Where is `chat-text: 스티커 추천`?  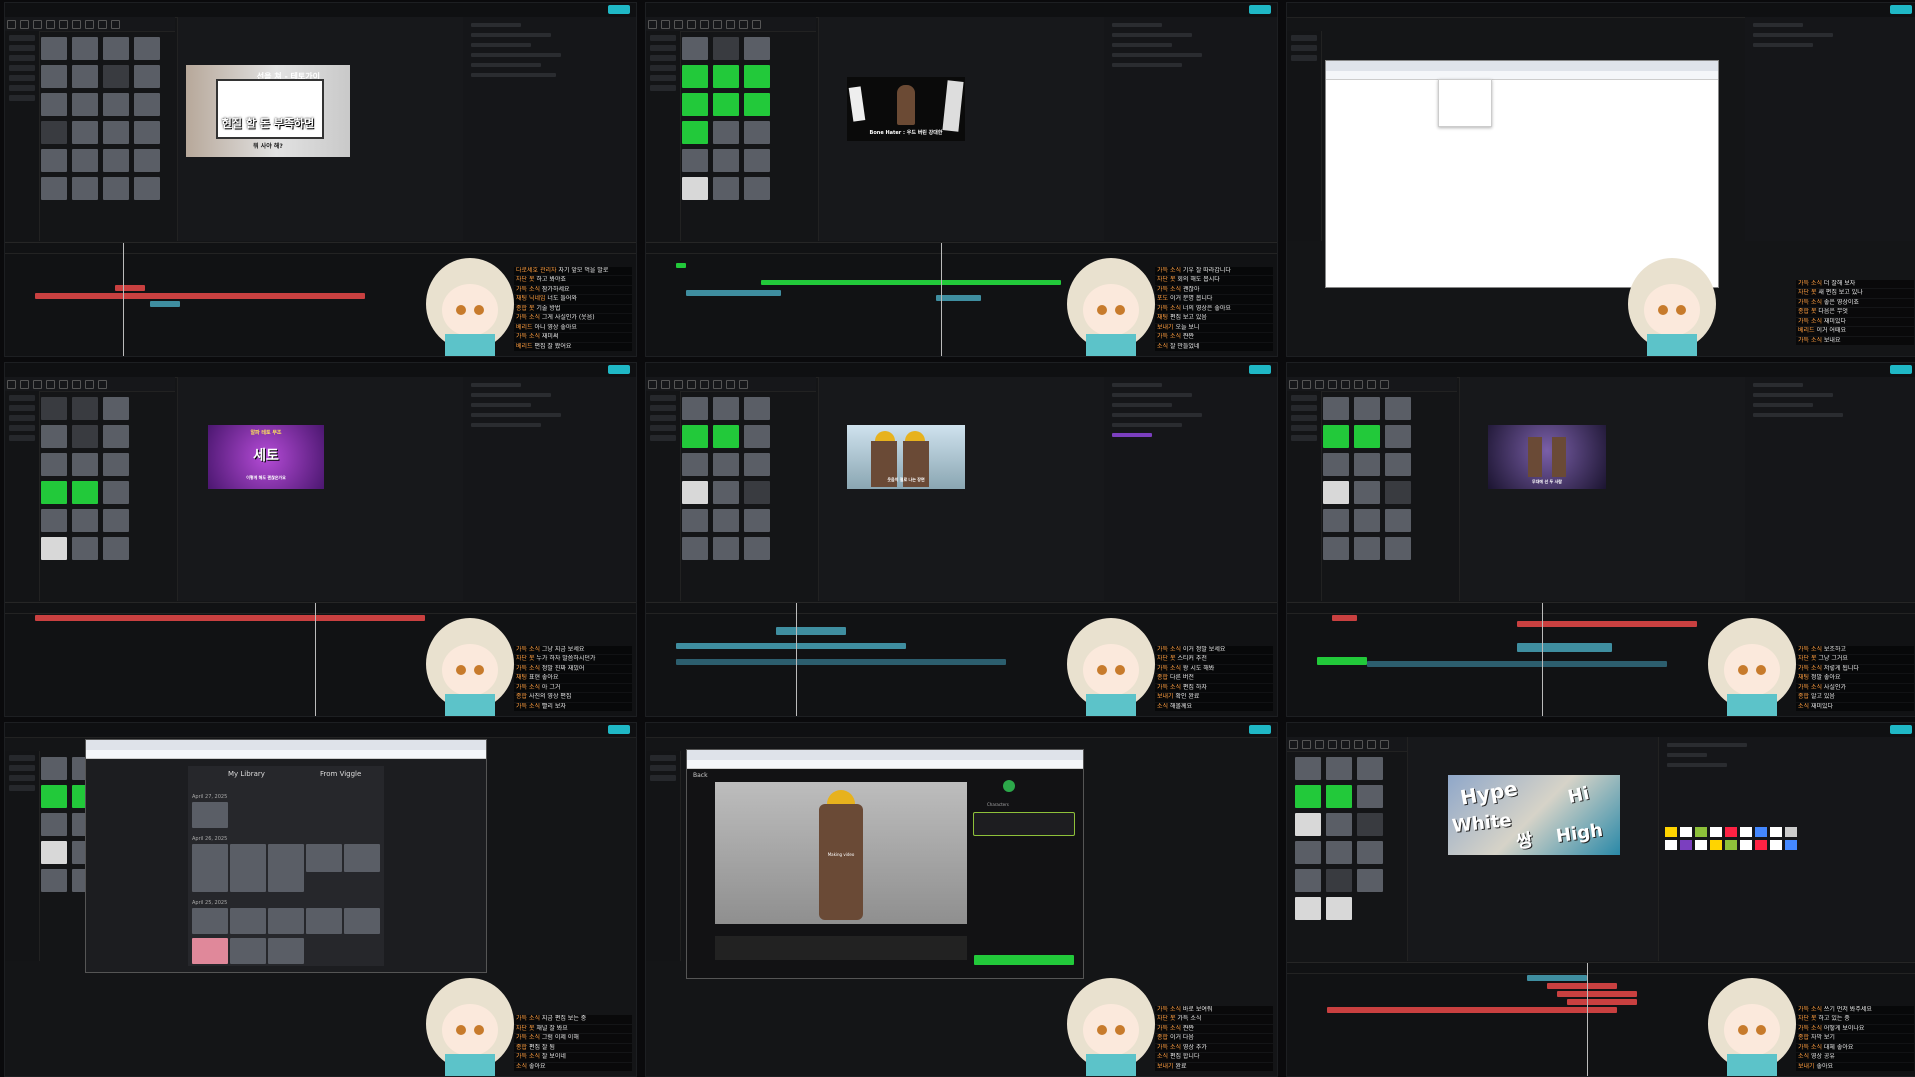
chat-text: 스티커 추천 is located at coordinates (1191, 658).